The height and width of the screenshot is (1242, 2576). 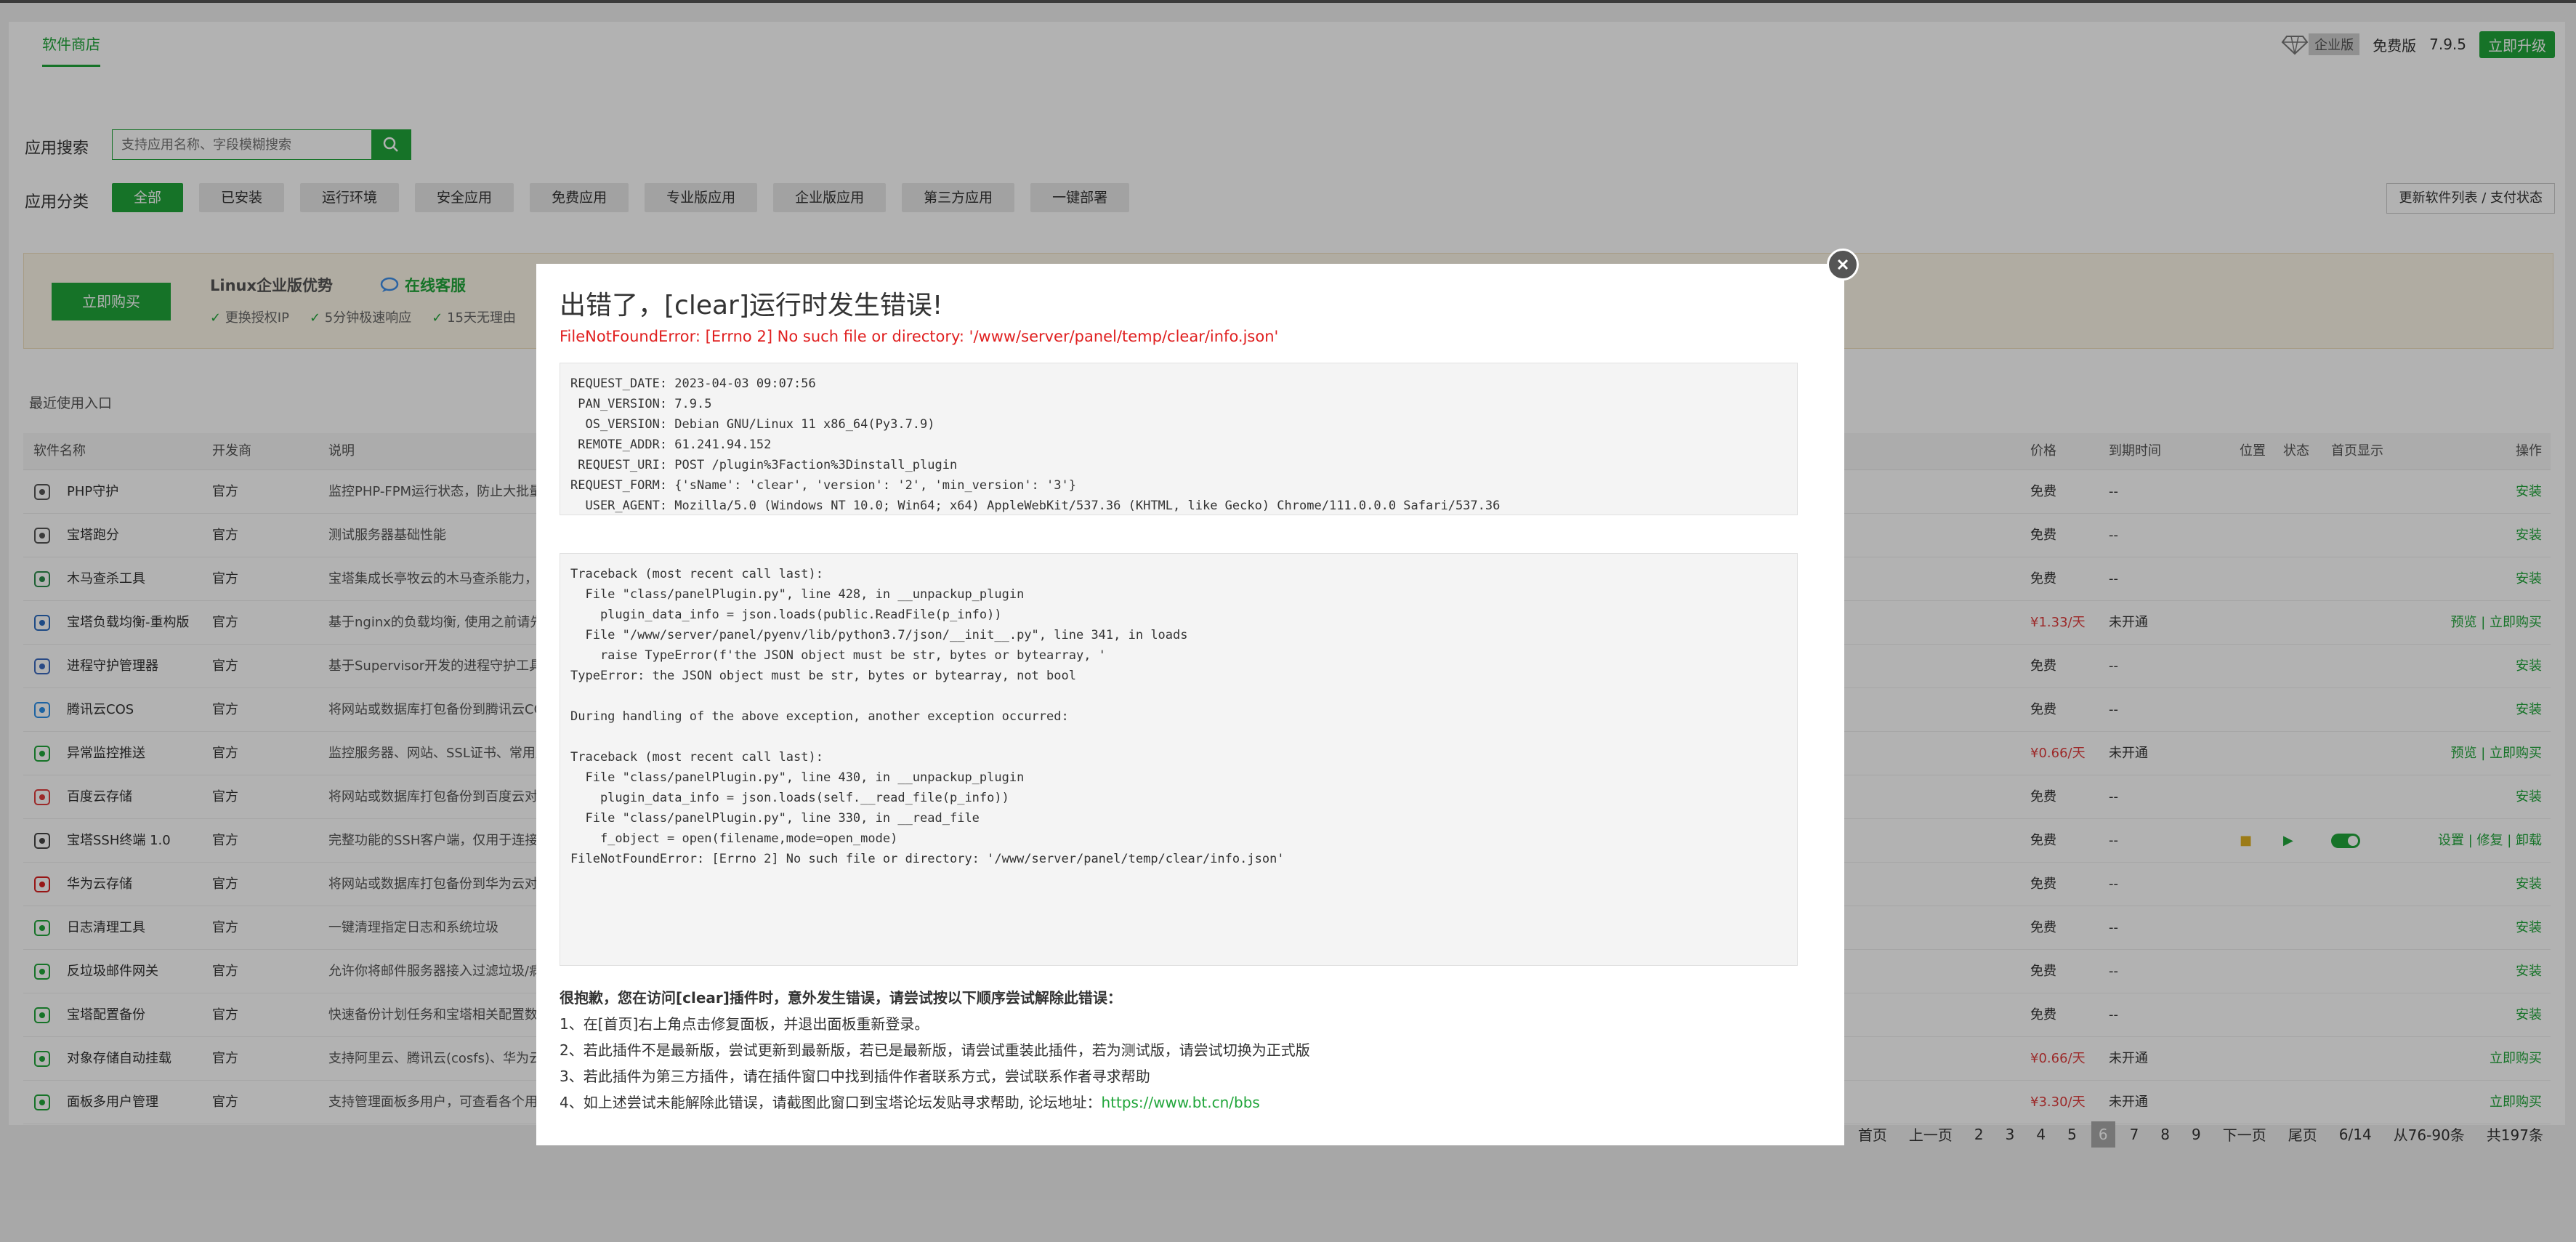 I want to click on tip-item: 1、在[首页]右上角点击修复面板，并退出面板重新登录。, so click(x=745, y=1024).